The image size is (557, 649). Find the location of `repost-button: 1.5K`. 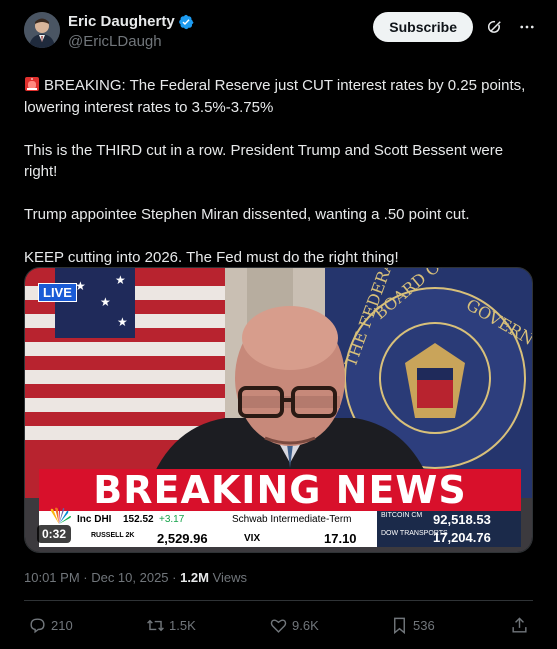

repost-button: 1.5K is located at coordinates (171, 625).